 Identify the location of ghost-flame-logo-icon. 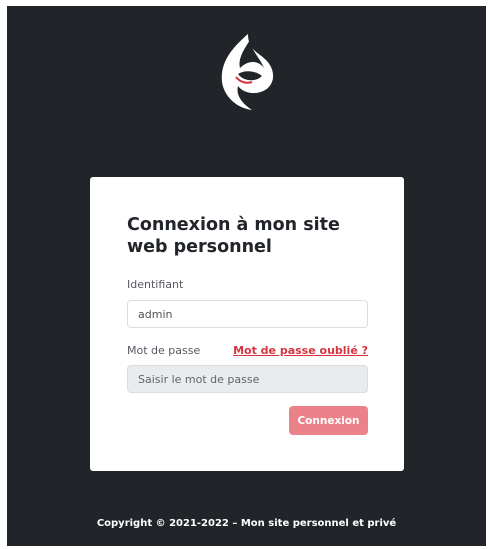
(246, 72).